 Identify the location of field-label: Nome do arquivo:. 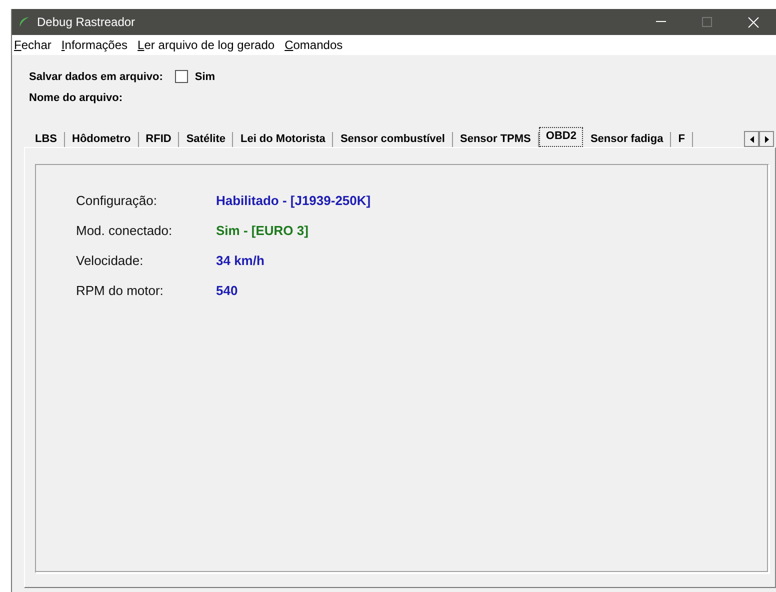
(76, 98).